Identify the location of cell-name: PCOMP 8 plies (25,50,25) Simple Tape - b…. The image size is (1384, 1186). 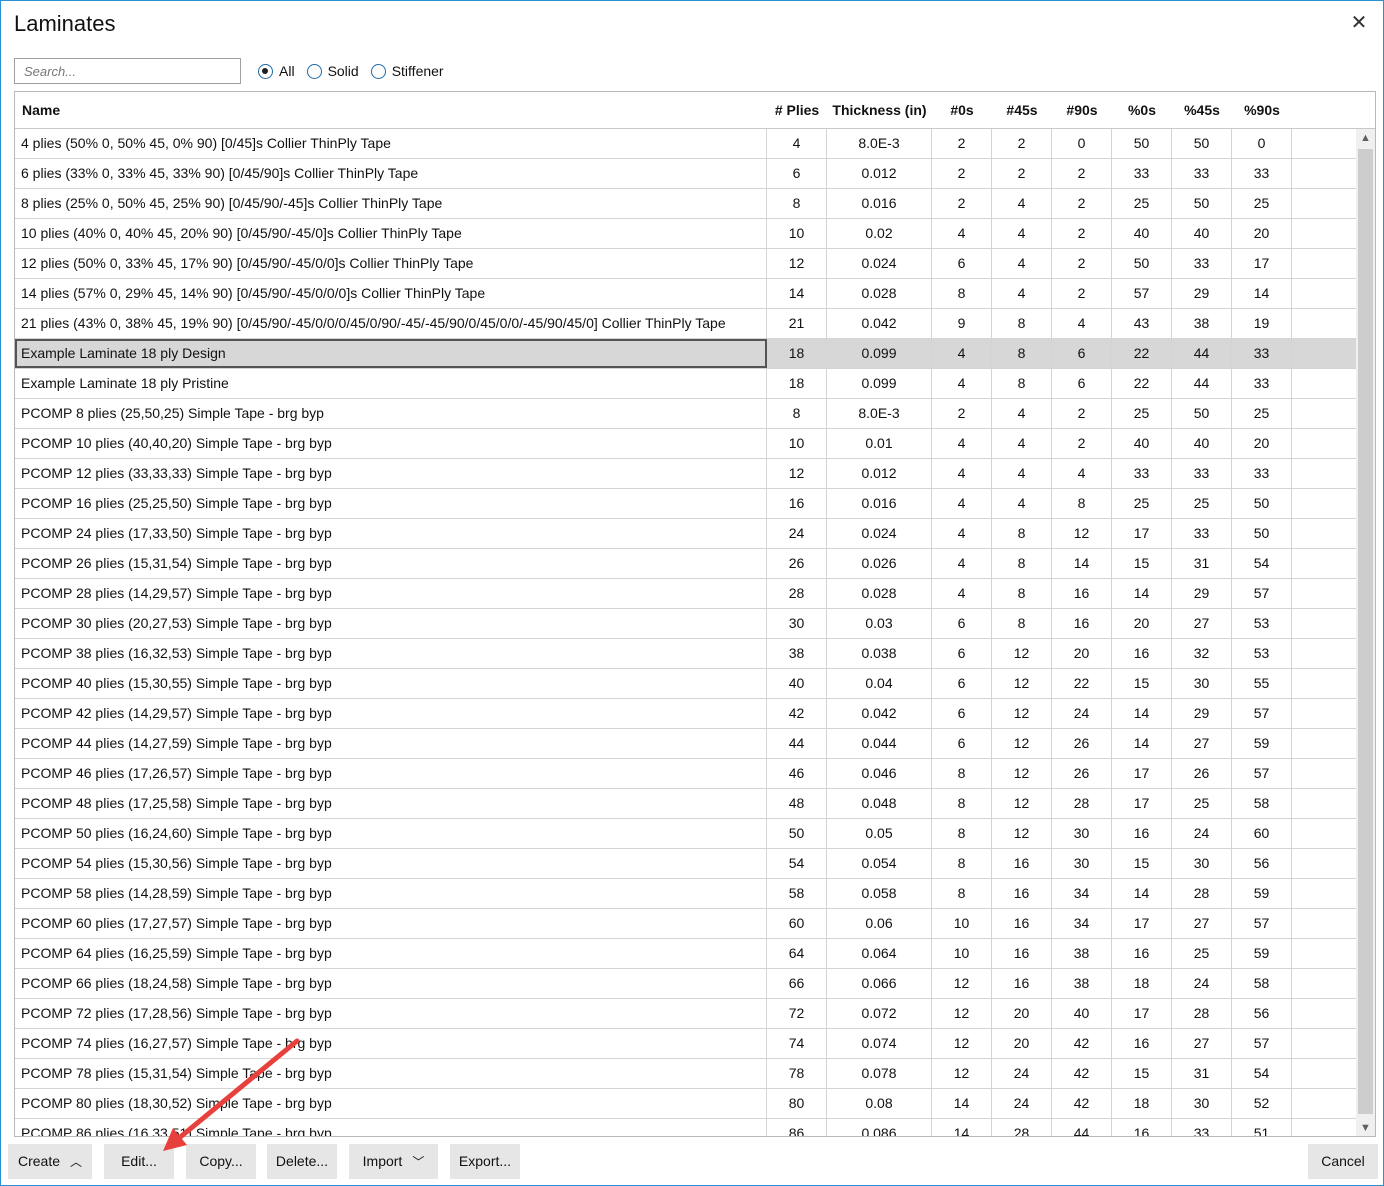
(391, 413).